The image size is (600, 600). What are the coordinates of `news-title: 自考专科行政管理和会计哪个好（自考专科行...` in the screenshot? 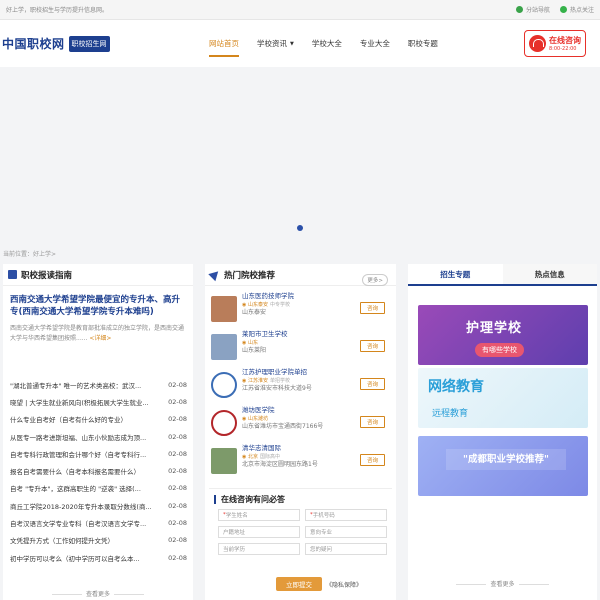 It's located at (78, 454).